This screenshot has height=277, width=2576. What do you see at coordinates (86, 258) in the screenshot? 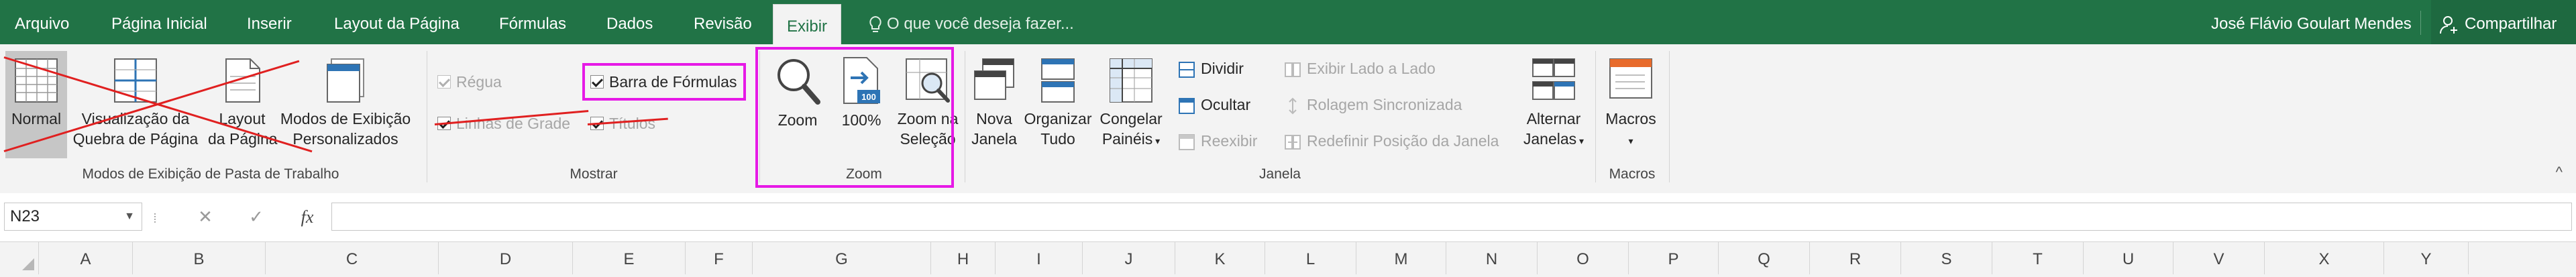
I see `column-header-a: A` at bounding box center [86, 258].